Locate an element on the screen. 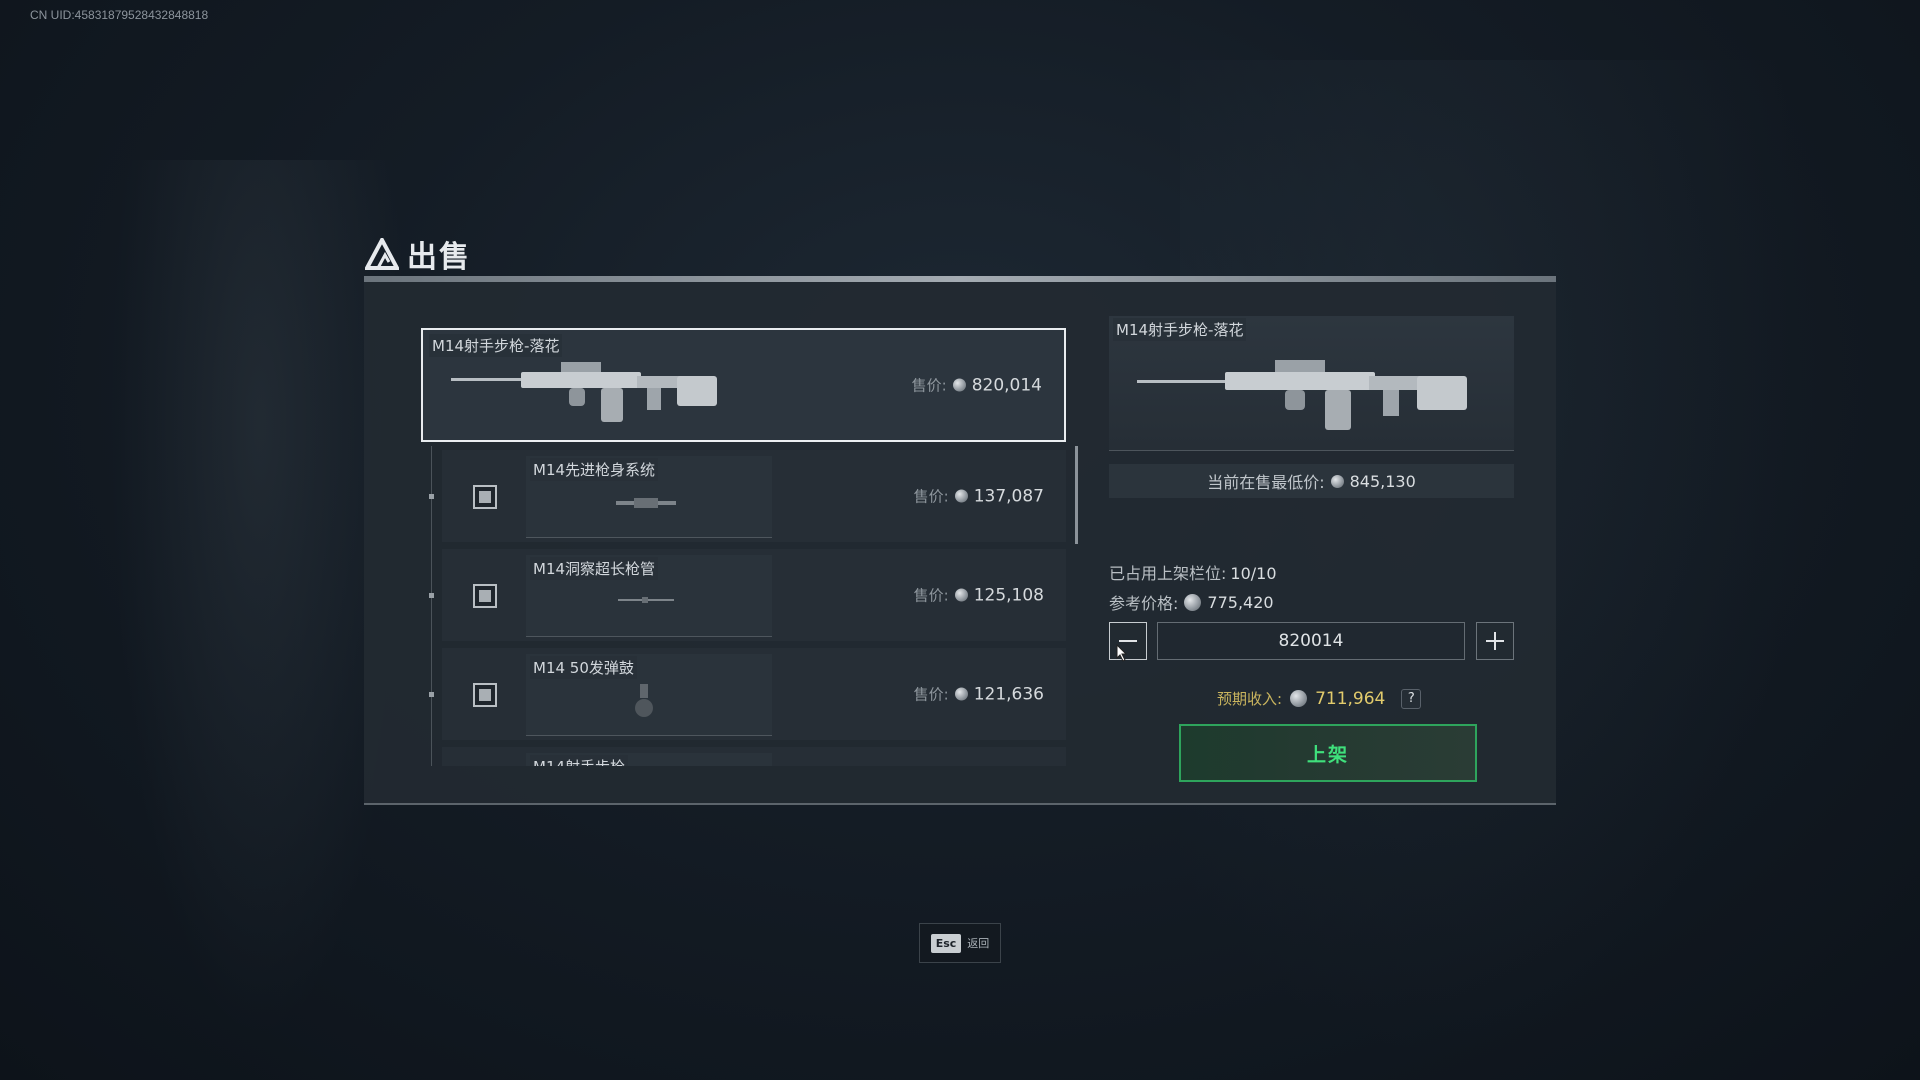 The height and width of the screenshot is (1080, 1920). sub-item-name: M14洞察超长枪管 is located at coordinates (594, 568).